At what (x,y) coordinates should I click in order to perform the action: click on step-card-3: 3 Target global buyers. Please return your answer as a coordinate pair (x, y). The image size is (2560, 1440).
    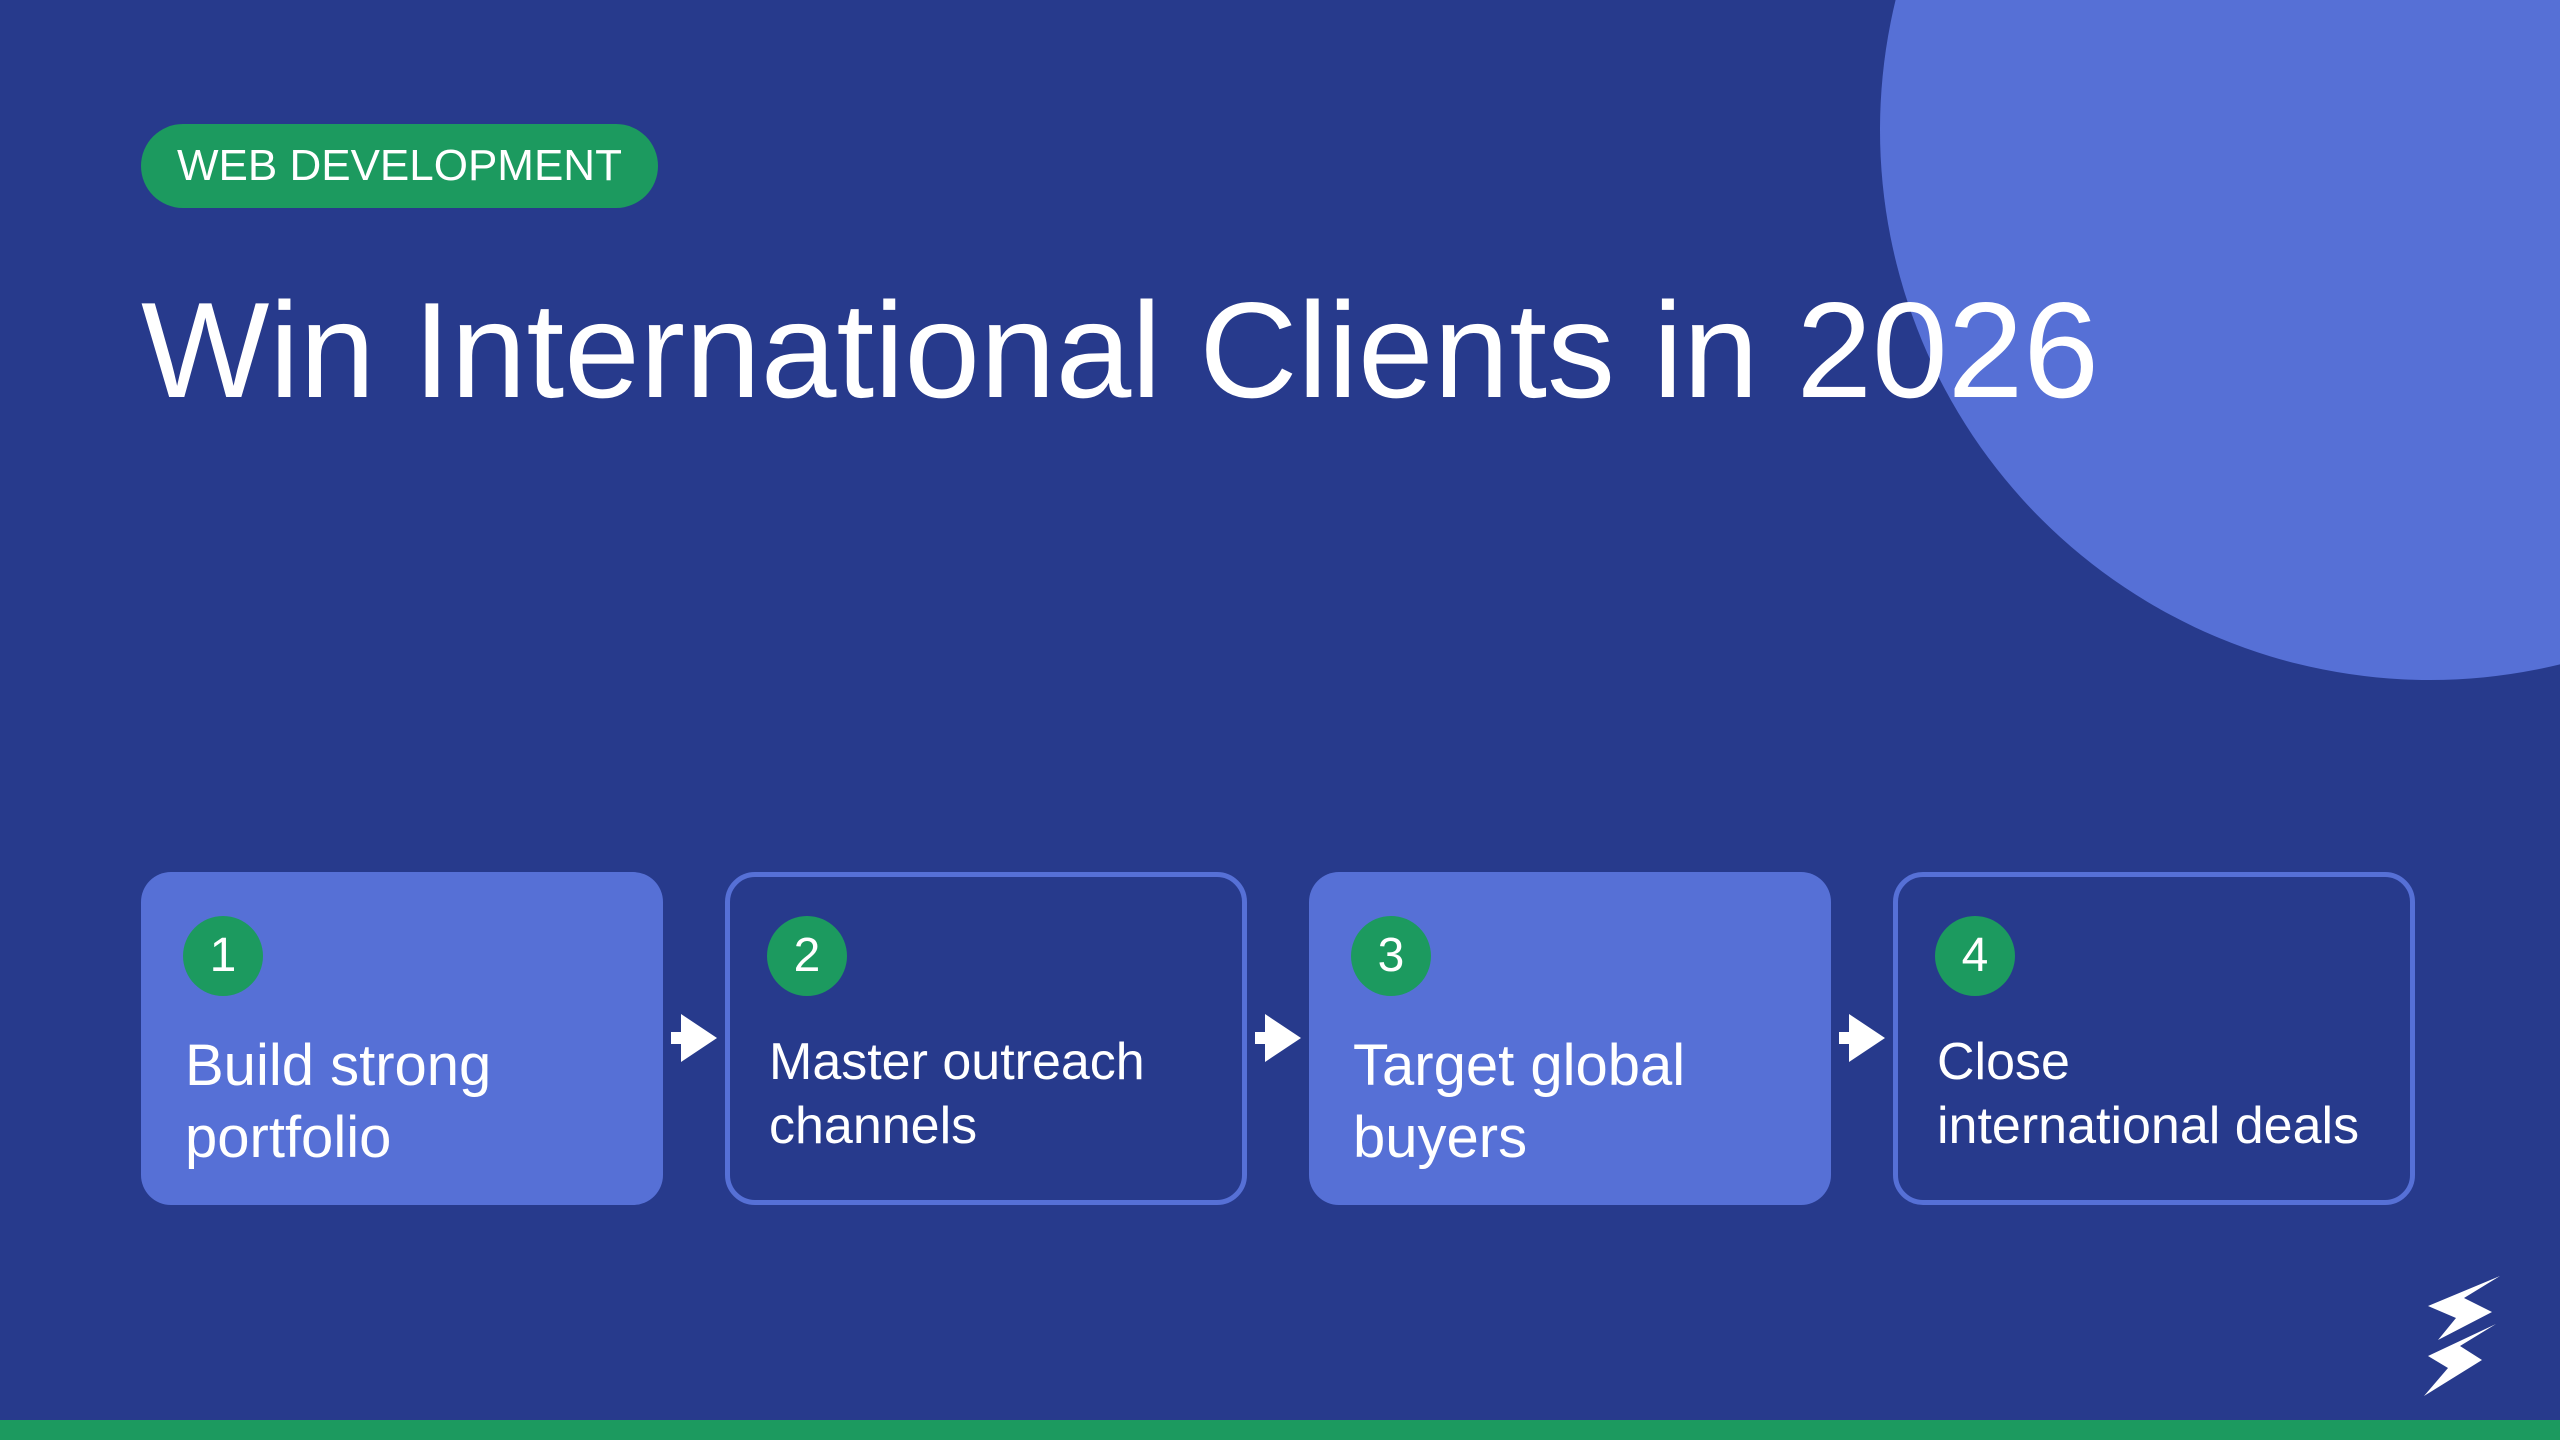
    Looking at the image, I should click on (1570, 1038).